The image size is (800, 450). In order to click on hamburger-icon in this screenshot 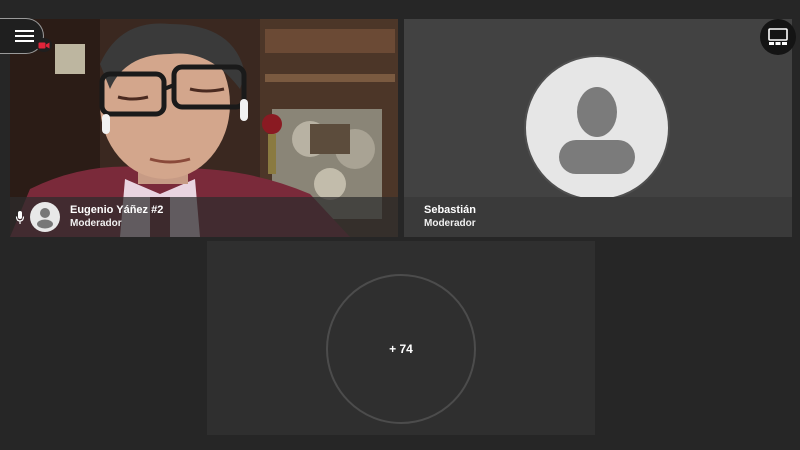, I will do `click(24, 36)`.